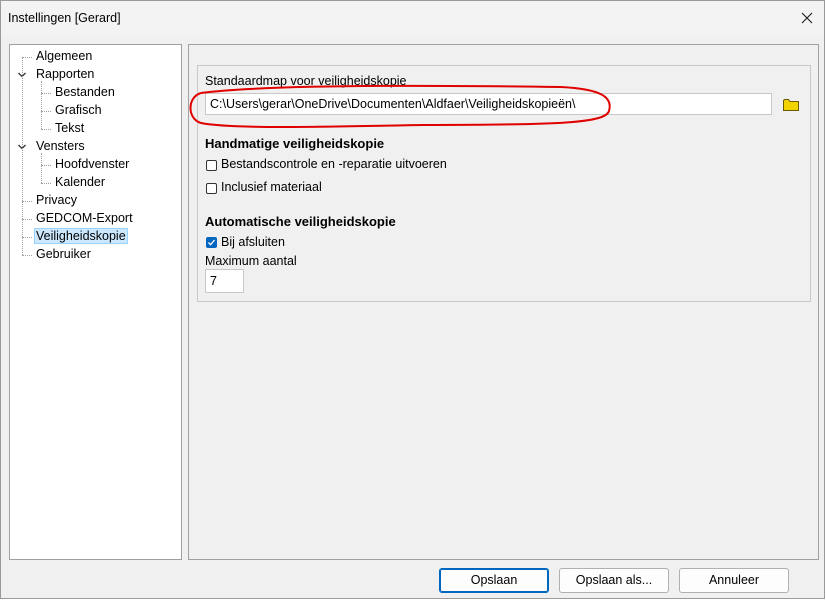 This screenshot has height=601, width=826. What do you see at coordinates (253, 242) in the screenshot?
I see `on-close-label: Bij afsluiten` at bounding box center [253, 242].